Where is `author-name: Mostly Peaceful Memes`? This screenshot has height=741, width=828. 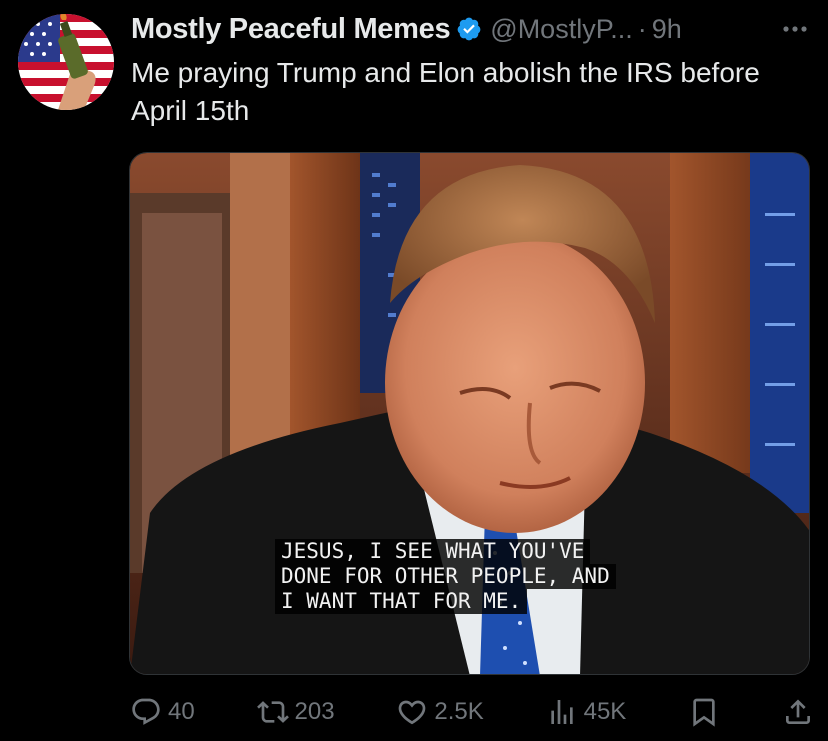
author-name: Mostly Peaceful Memes is located at coordinates (291, 29).